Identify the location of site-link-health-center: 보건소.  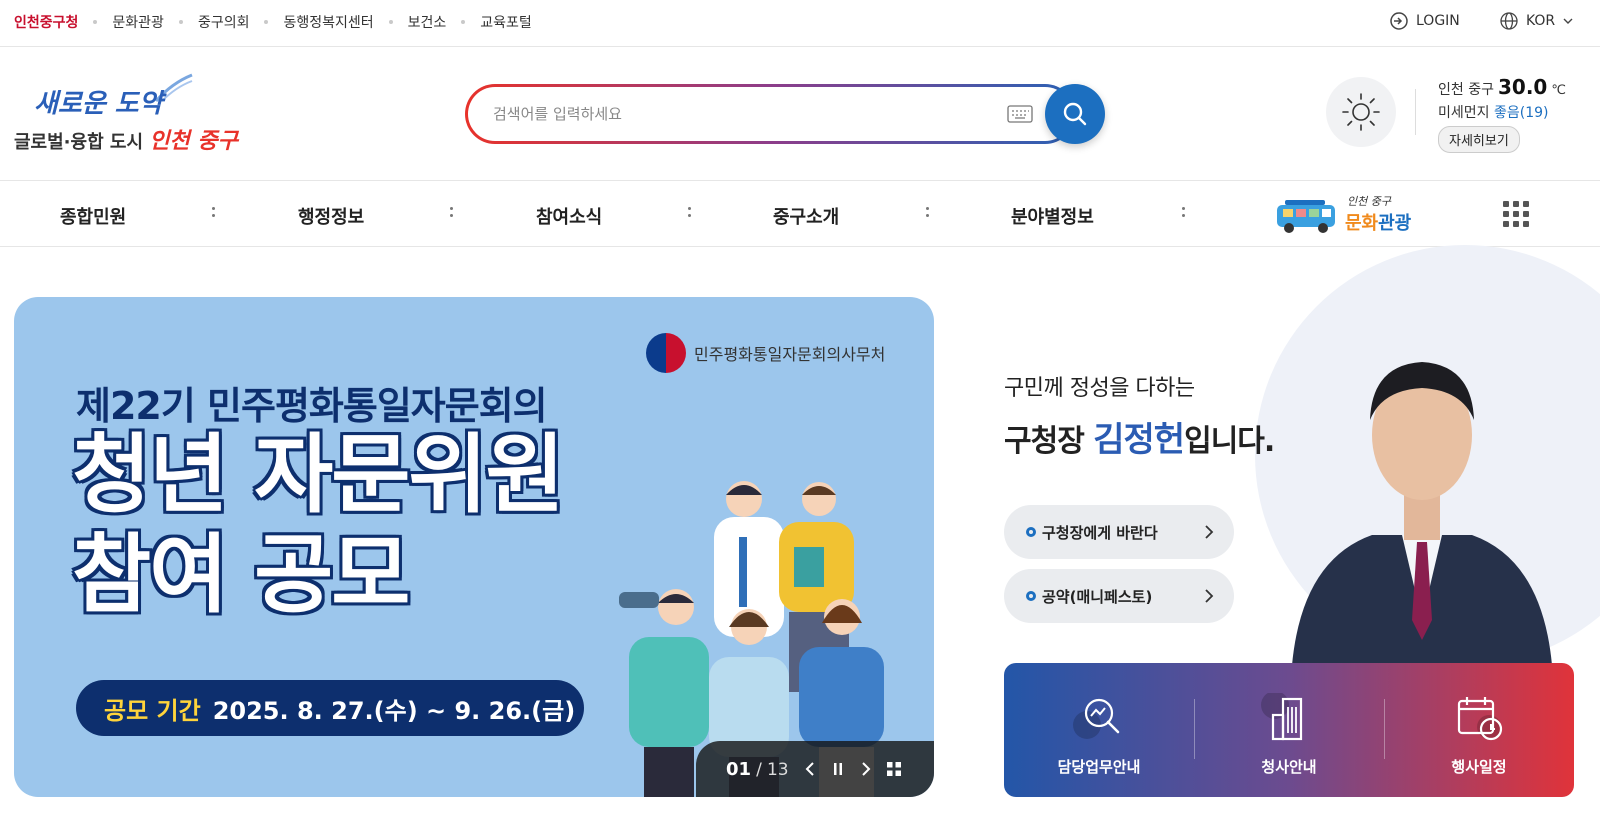
(427, 22).